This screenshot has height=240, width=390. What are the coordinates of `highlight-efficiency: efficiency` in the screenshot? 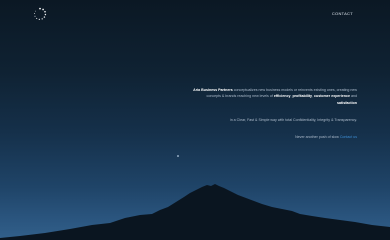 It's located at (282, 96).